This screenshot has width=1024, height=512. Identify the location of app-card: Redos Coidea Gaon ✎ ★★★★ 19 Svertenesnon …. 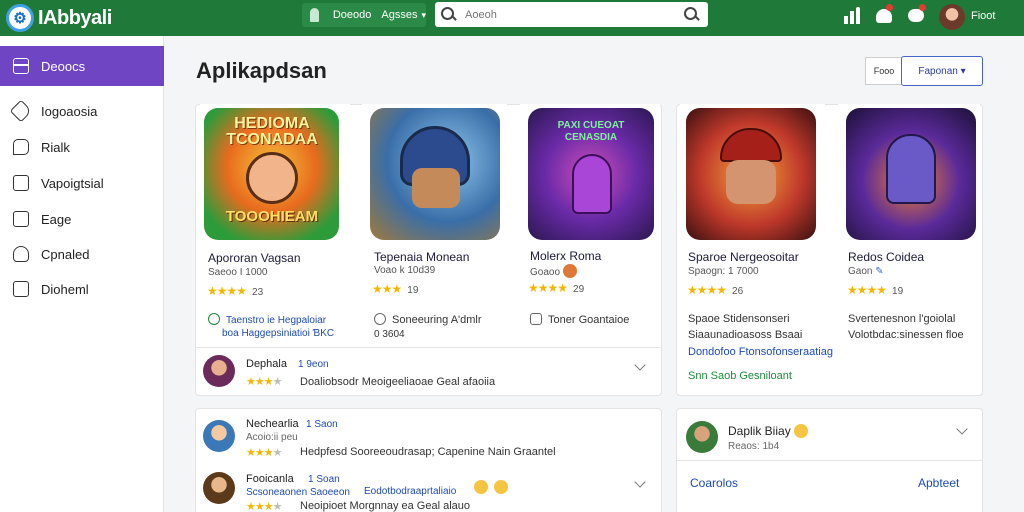
(909, 247).